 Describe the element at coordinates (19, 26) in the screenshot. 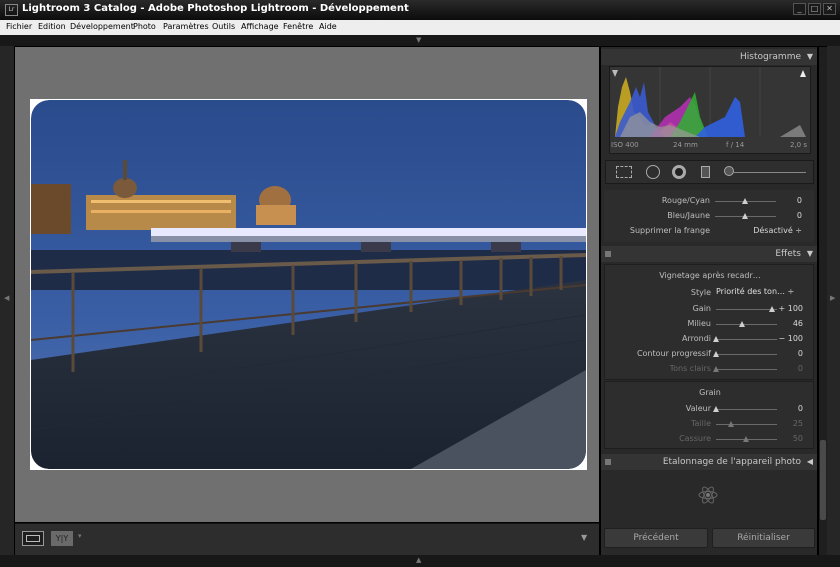

I see `menu-fichier: Fichier` at that location.